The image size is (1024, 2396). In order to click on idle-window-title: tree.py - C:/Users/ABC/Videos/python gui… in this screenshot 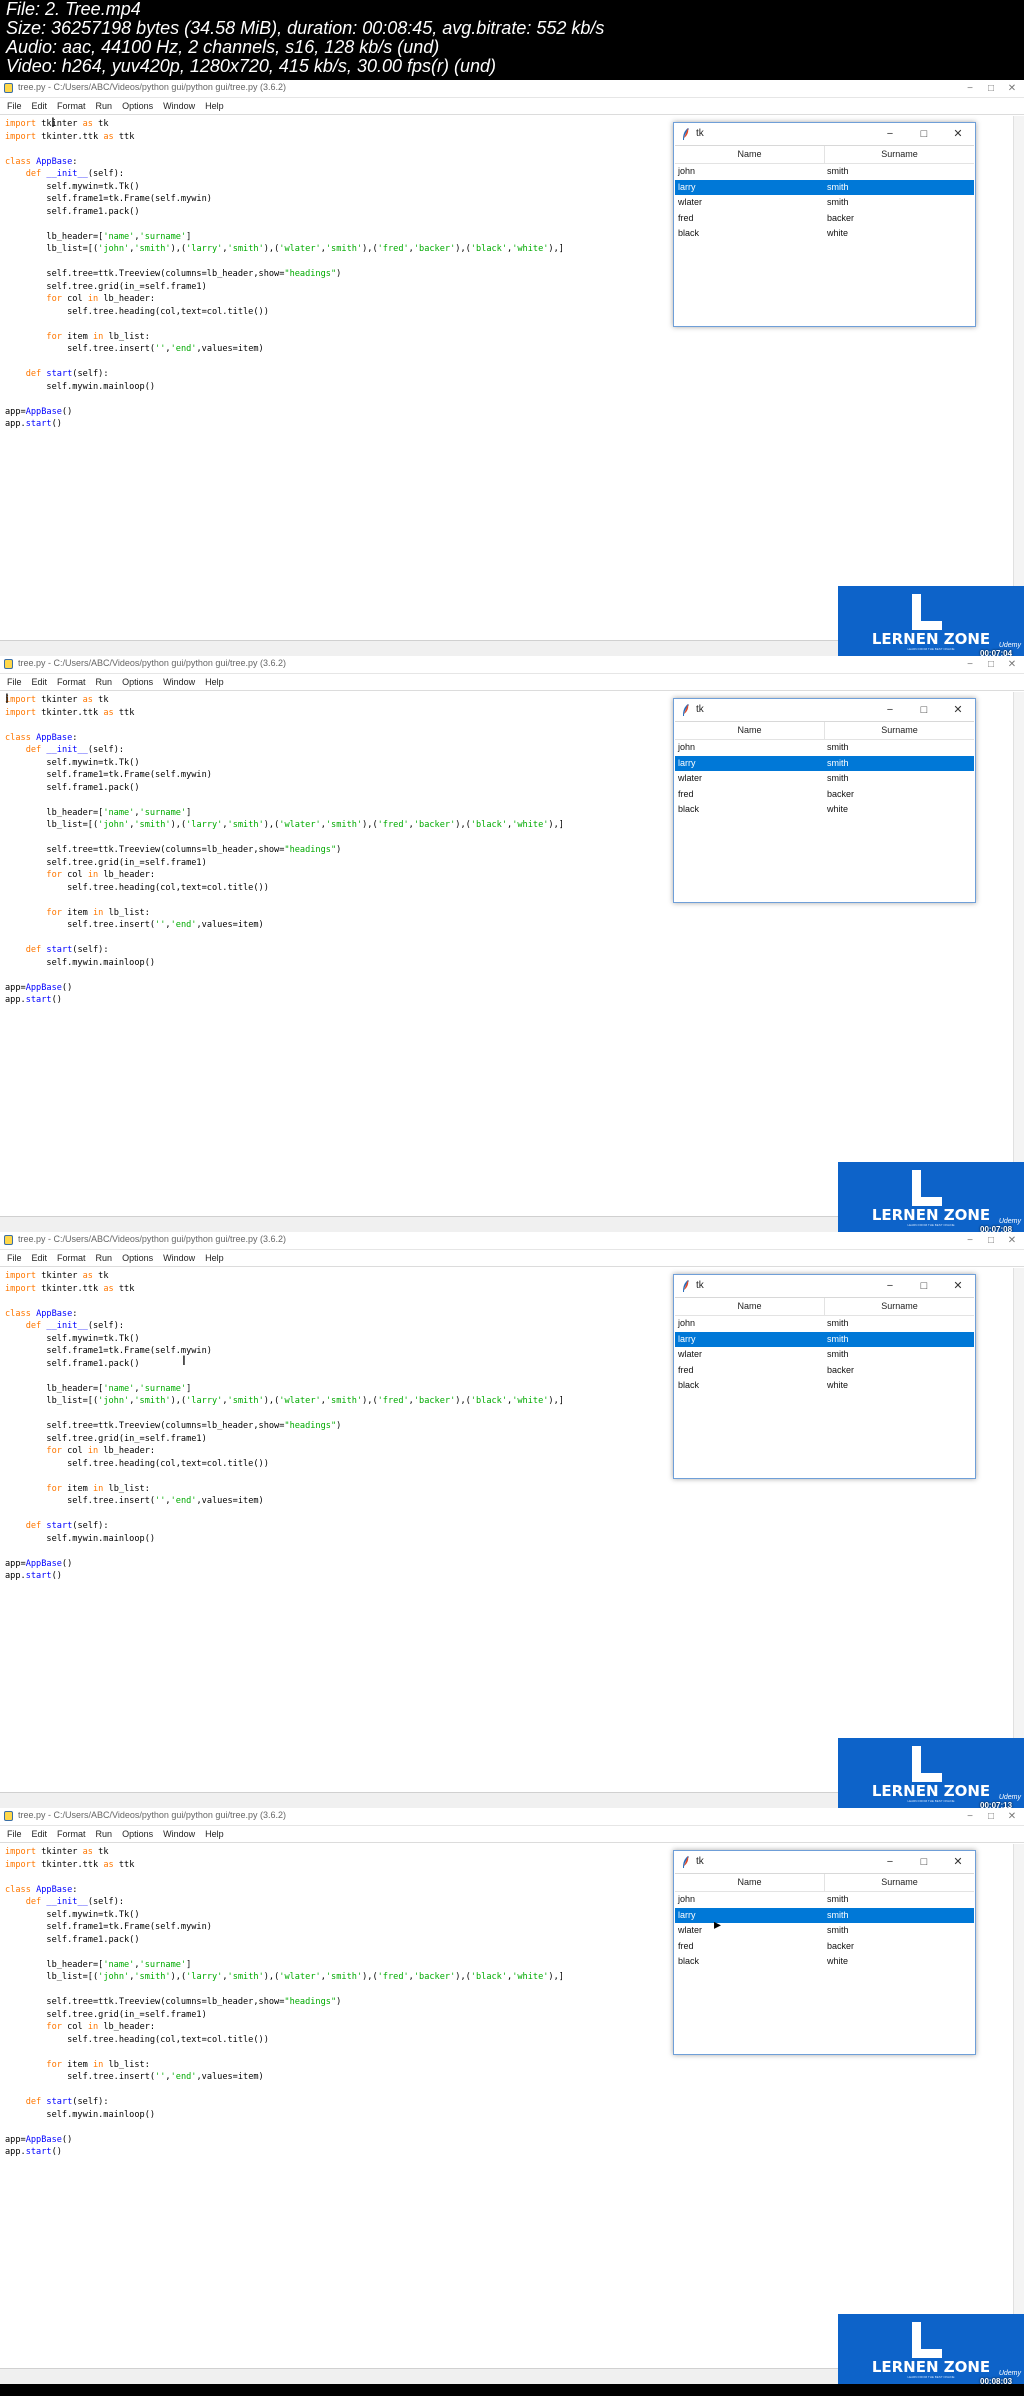, I will do `click(152, 87)`.